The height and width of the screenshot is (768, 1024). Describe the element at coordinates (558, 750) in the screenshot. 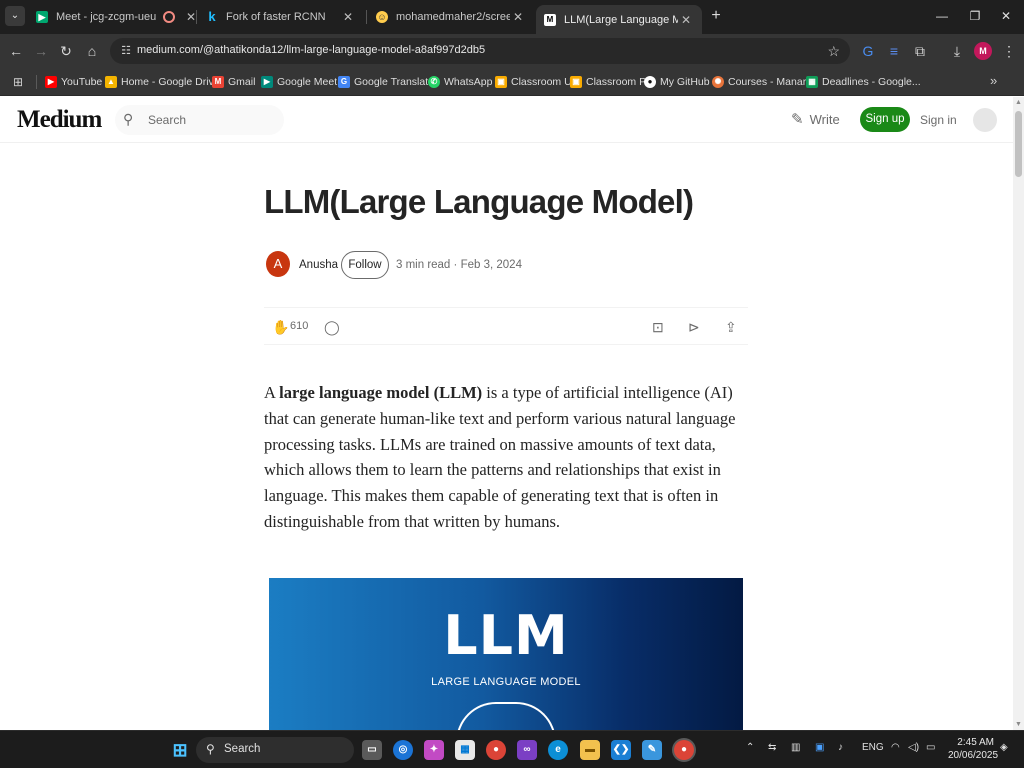

I see `edge-icon: e` at that location.